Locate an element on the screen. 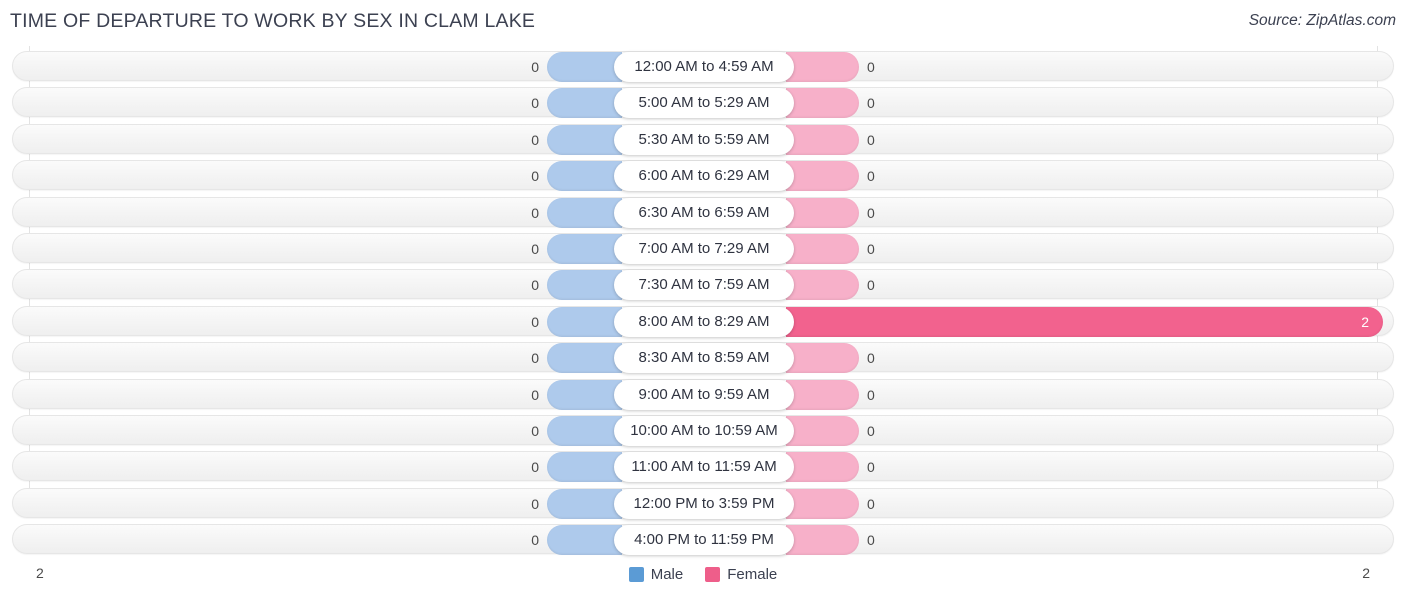 This screenshot has width=1406, height=595. bar-row: 0 0 12:00 PM to 3:59 PM is located at coordinates (703, 503).